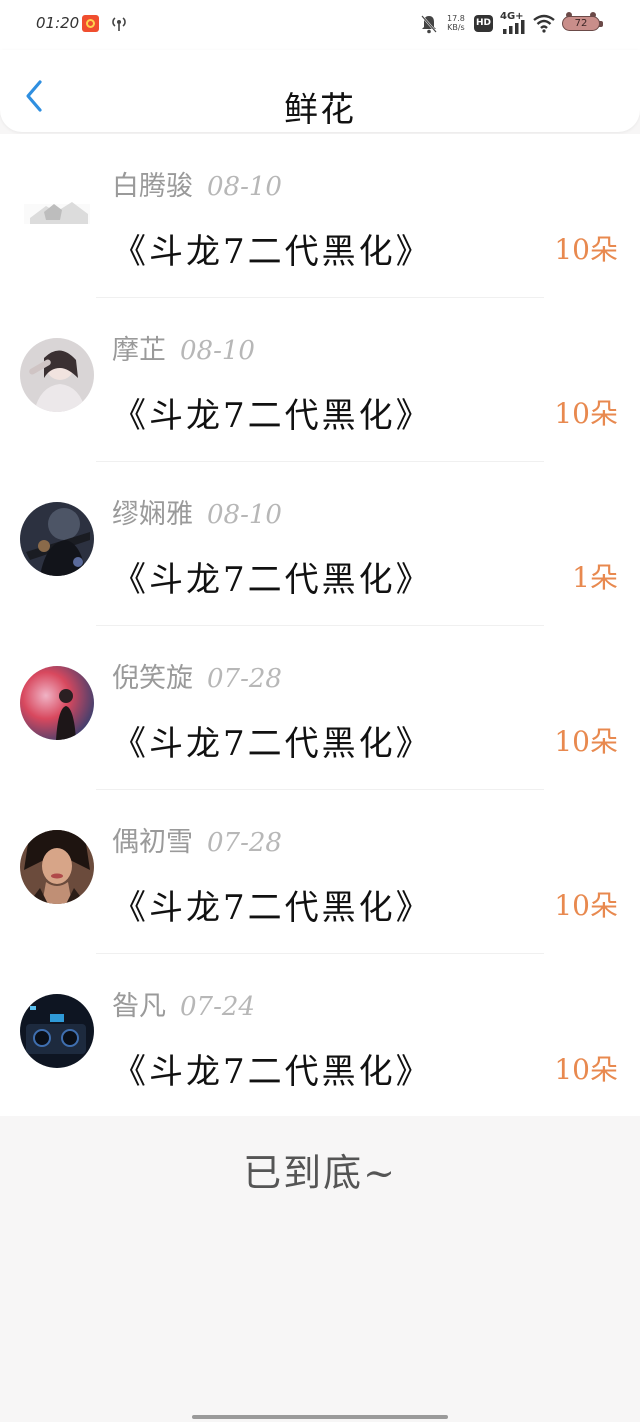 This screenshot has height=1422, width=640. Describe the element at coordinates (58, 23) in the screenshot. I see `status-time: 01:20` at that location.